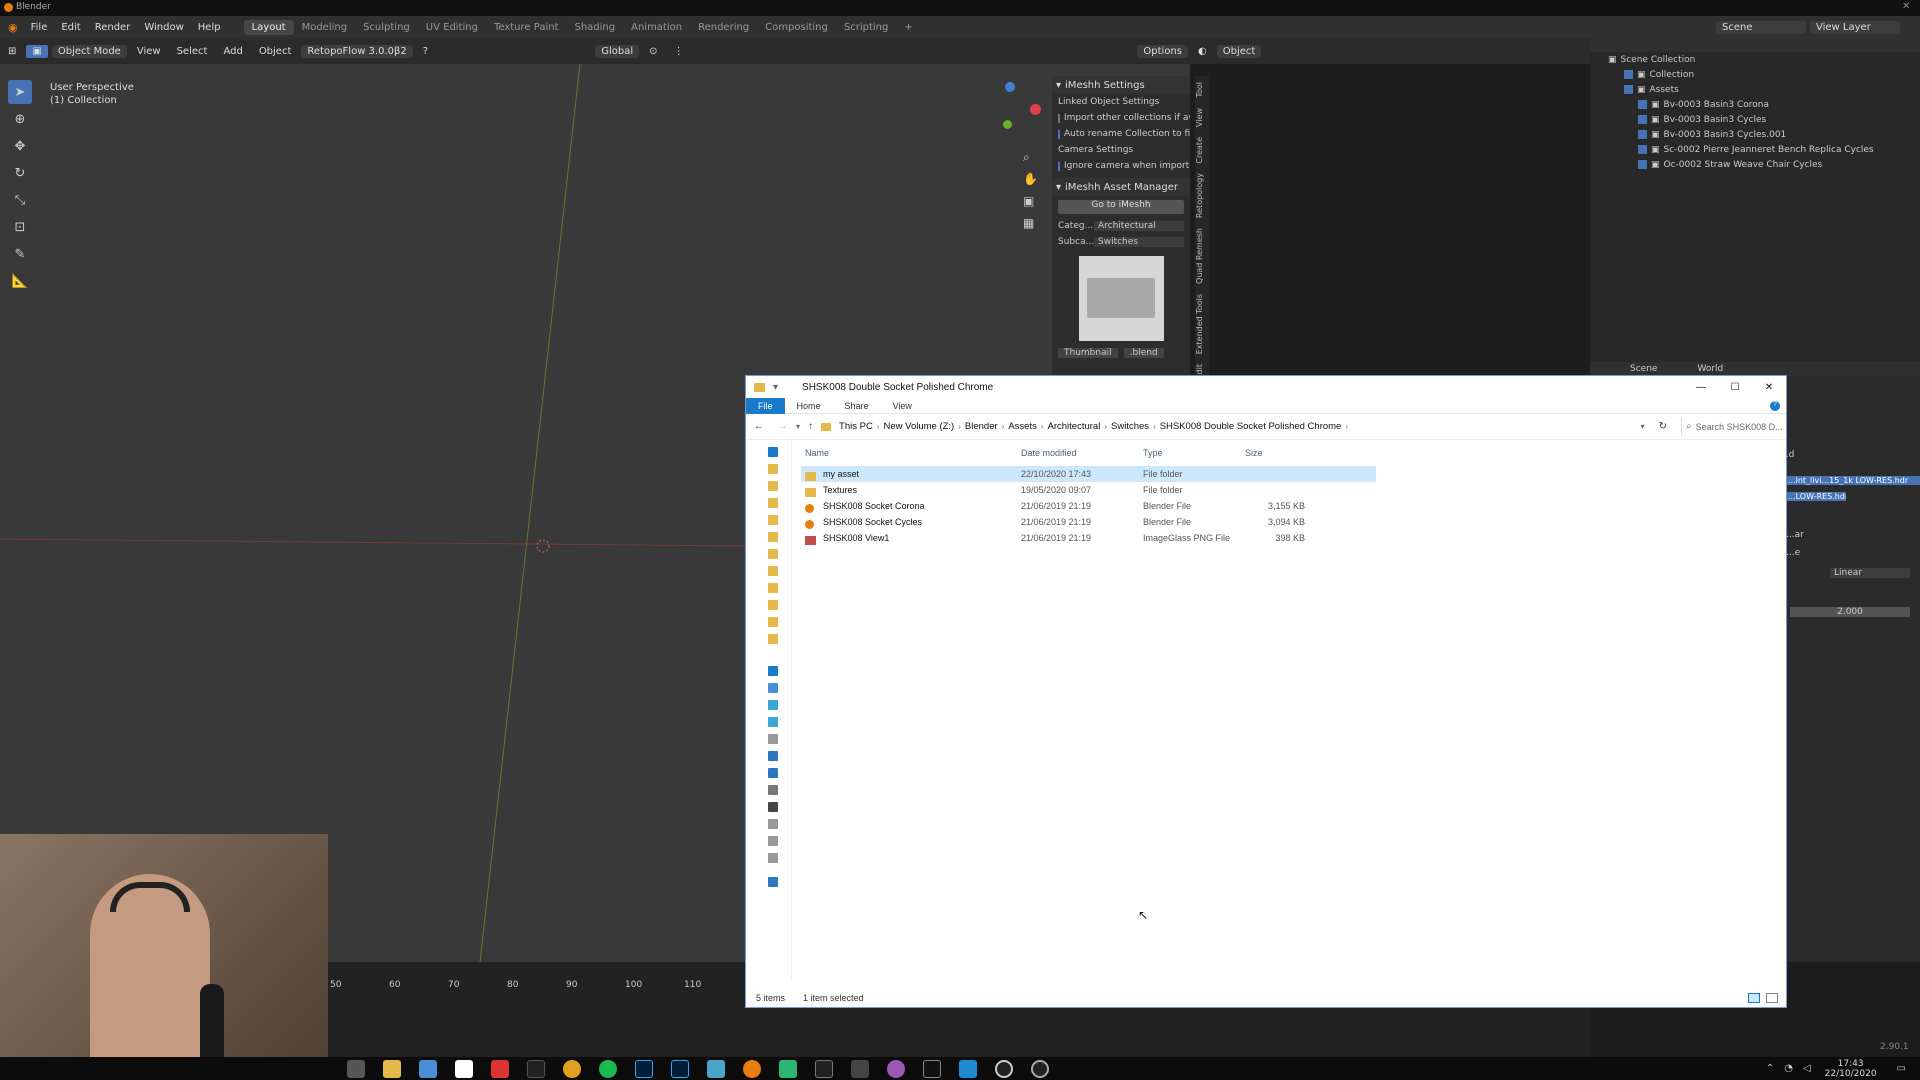 This screenshot has height=1080, width=1920. What do you see at coordinates (809, 406) in the screenshot?
I see `ribbon-home-tab: Home` at bounding box center [809, 406].